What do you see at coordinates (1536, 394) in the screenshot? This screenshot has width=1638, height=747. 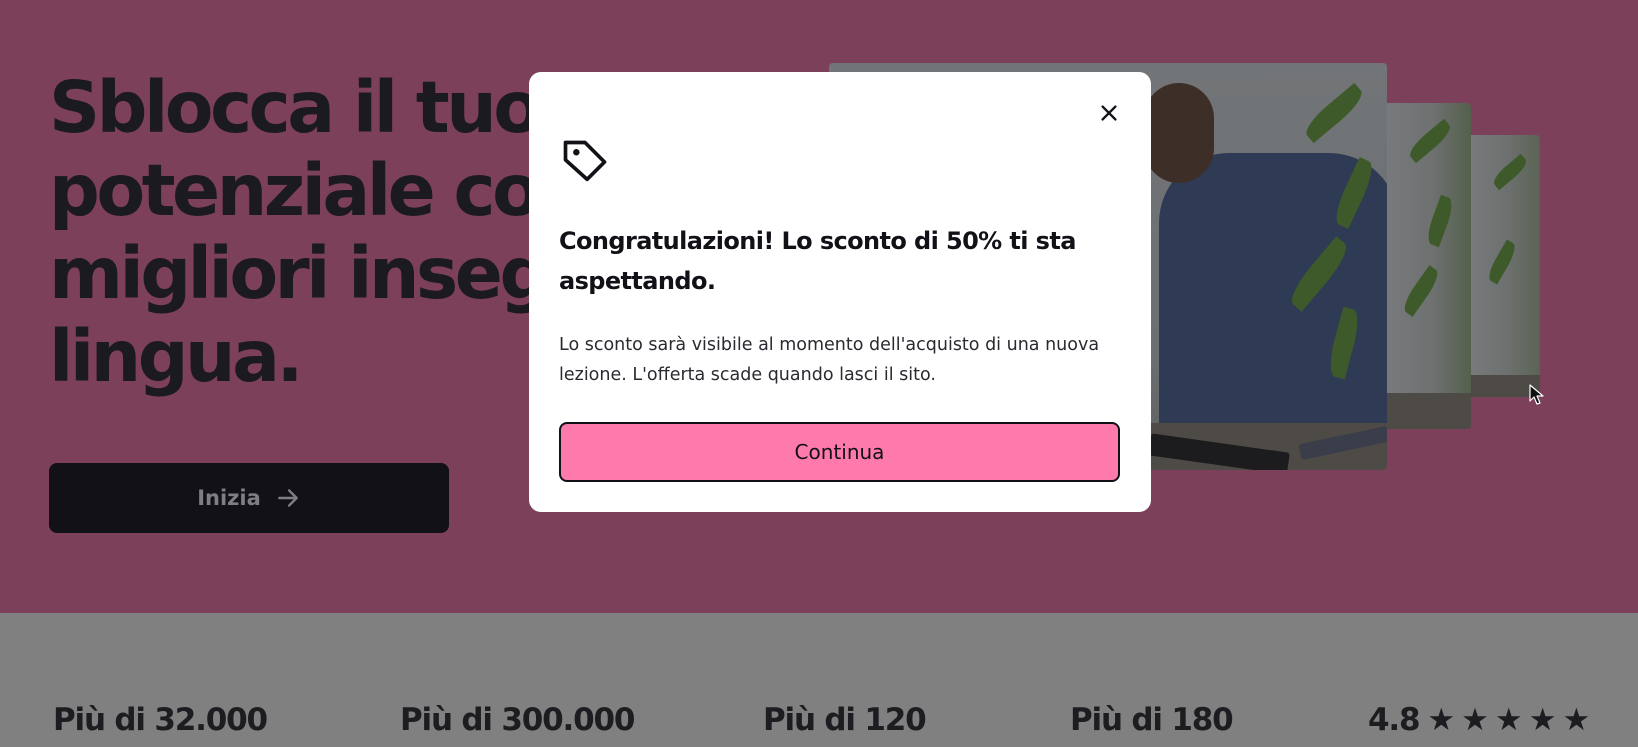 I see `mouse-cursor-icon` at bounding box center [1536, 394].